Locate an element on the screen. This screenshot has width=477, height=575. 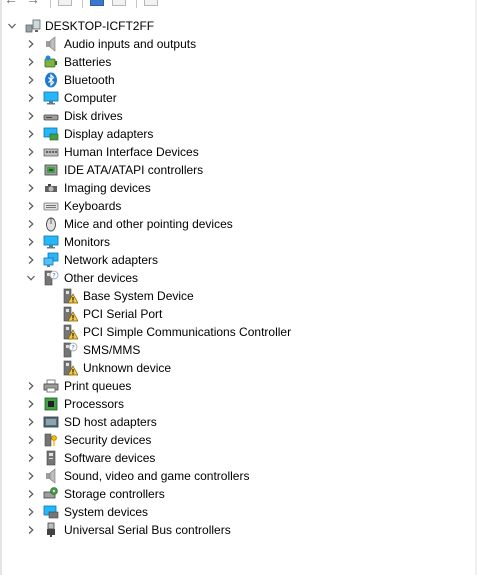
tree-item-keyboards: Keyboards is located at coordinates (235, 206).